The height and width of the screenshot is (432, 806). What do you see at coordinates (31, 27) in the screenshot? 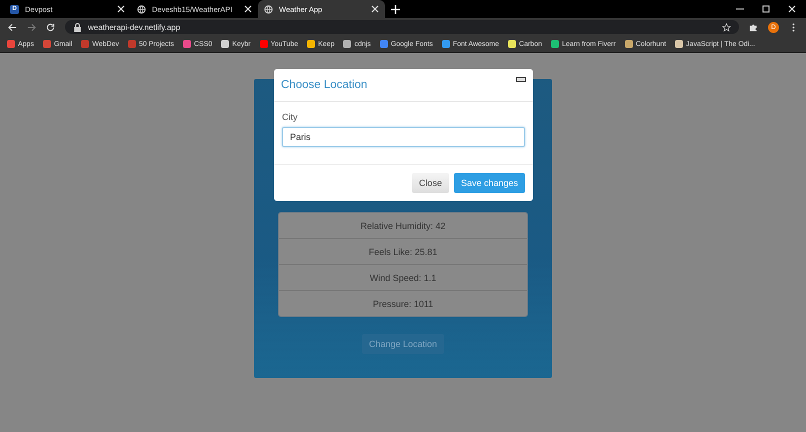
I see `forward-icon` at bounding box center [31, 27].